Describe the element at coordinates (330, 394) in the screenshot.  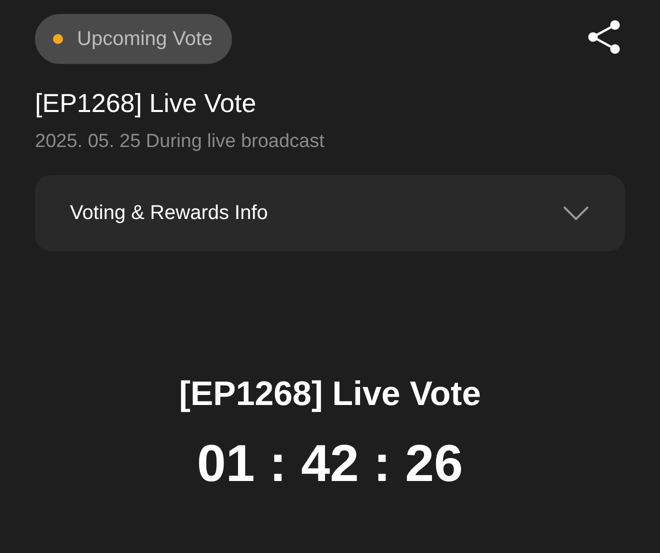
I see `countdown-title: [EP1268] Live Vote` at that location.